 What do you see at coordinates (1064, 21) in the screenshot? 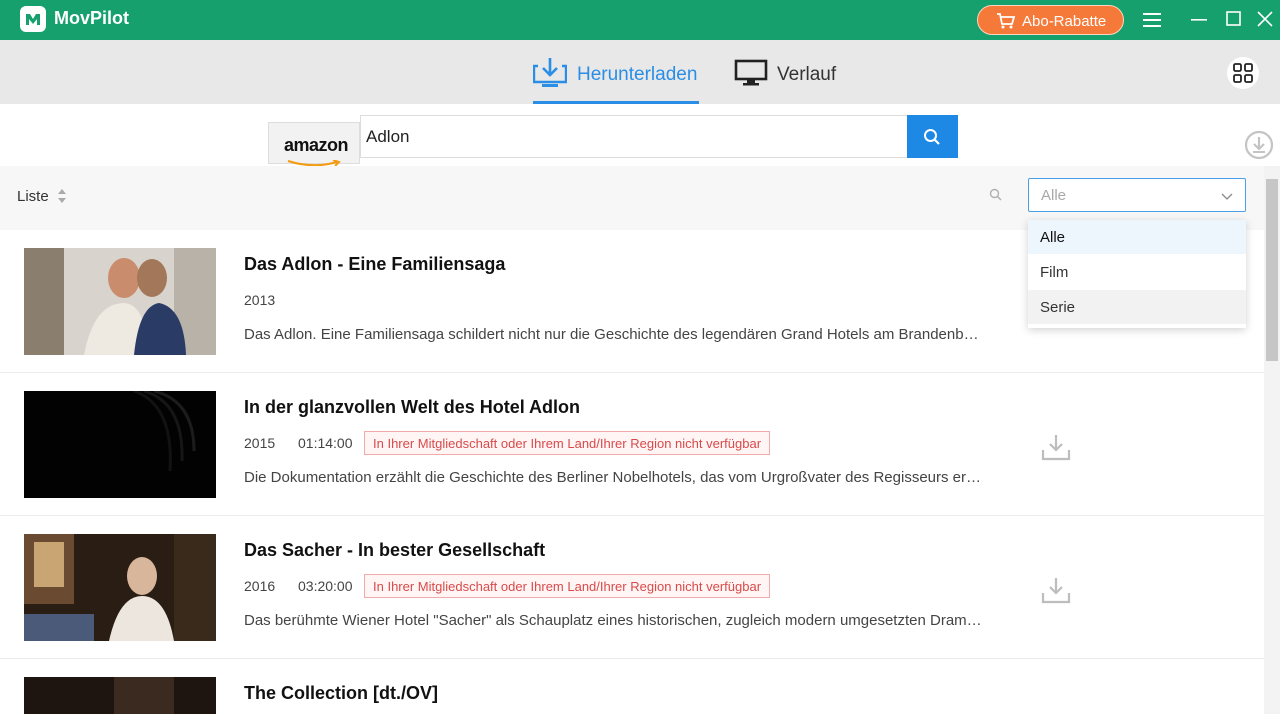
I see `promo-label: Abo-Rabatte` at bounding box center [1064, 21].